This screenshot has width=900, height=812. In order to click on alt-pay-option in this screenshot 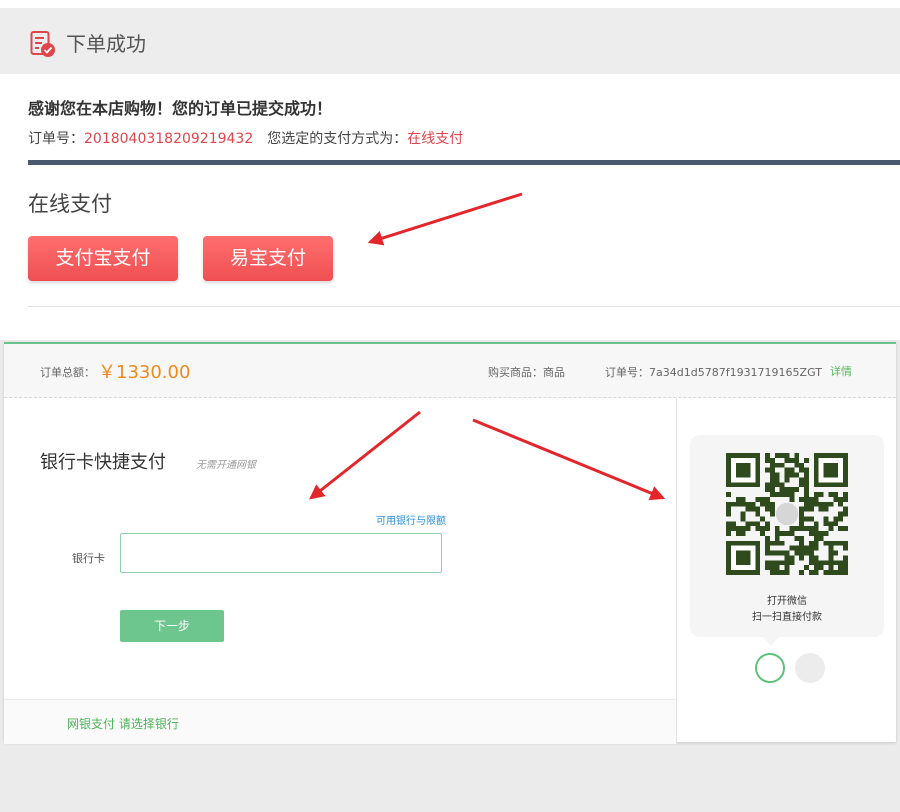, I will do `click(810, 668)`.